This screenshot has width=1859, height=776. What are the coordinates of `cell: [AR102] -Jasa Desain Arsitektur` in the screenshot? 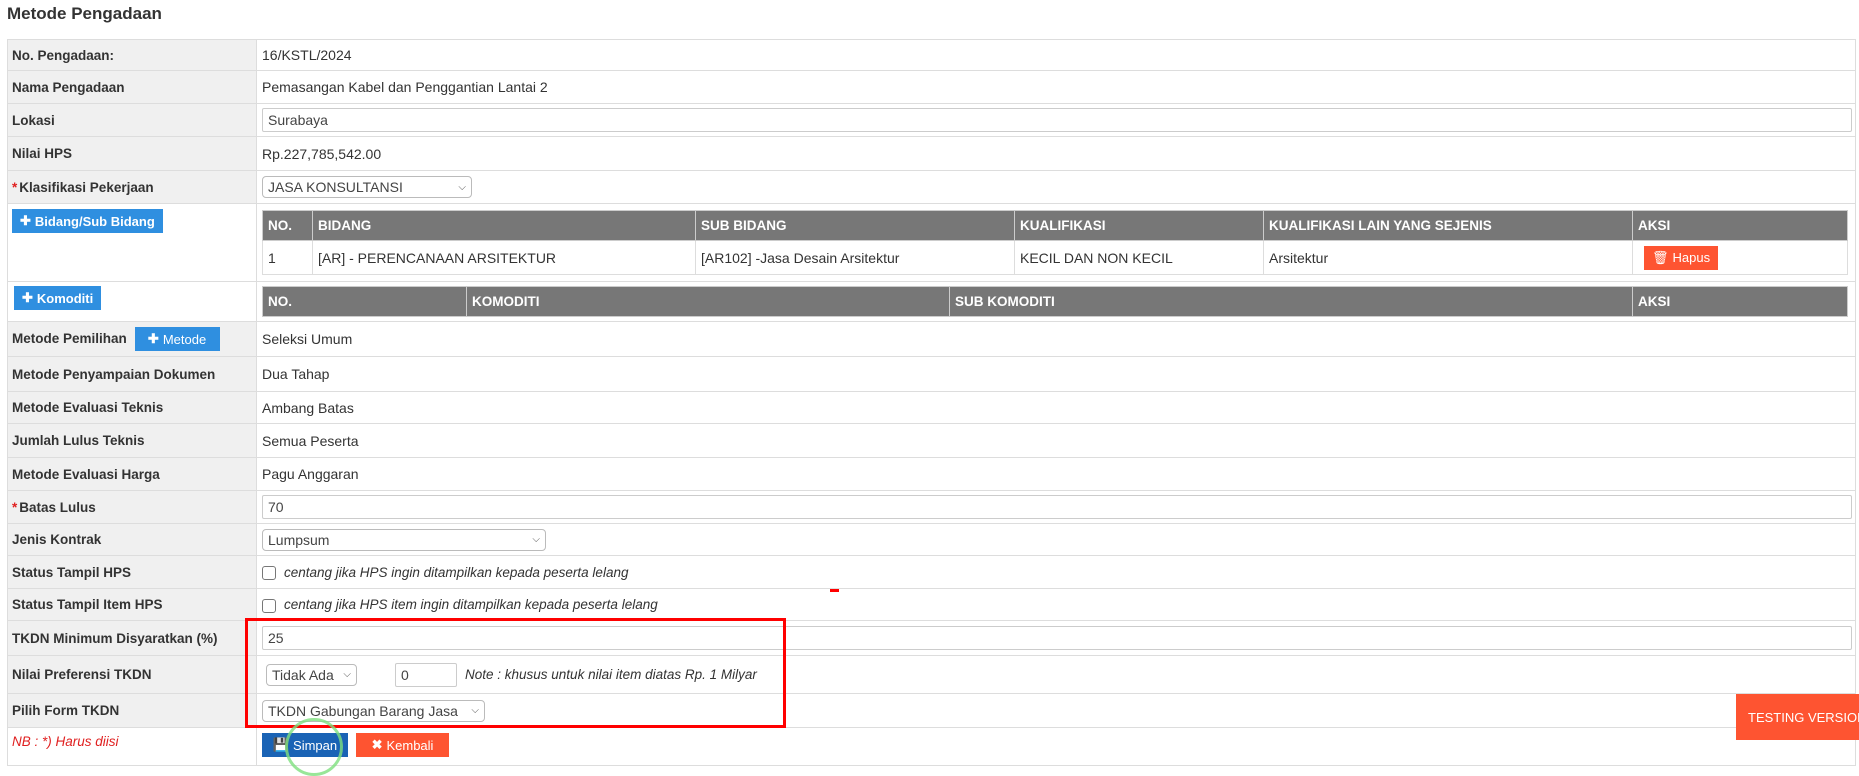 It's located at (855, 257).